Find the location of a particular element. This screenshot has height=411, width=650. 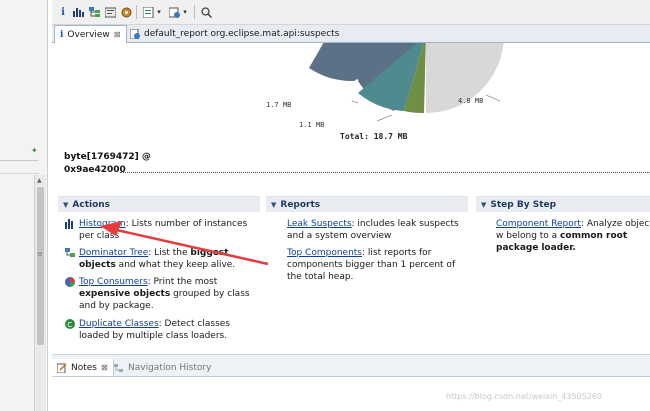

tab-navigation-history: Navigation History is located at coordinates (162, 367).